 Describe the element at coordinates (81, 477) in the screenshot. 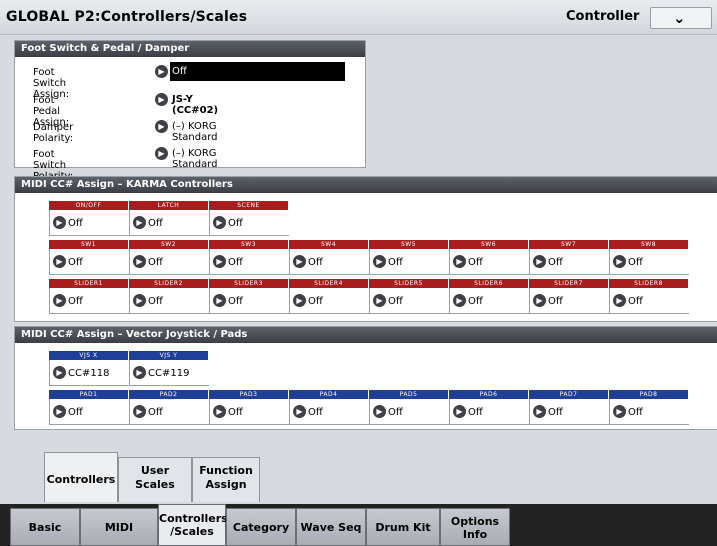

I see `subtab-controllers: Controllers` at that location.